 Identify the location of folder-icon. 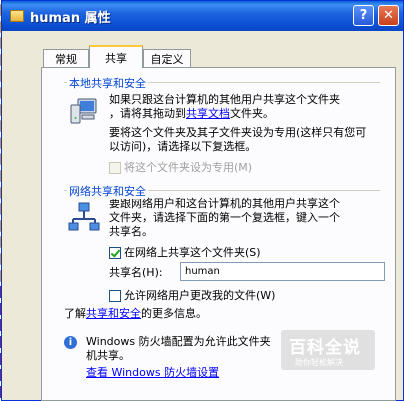
(17, 16).